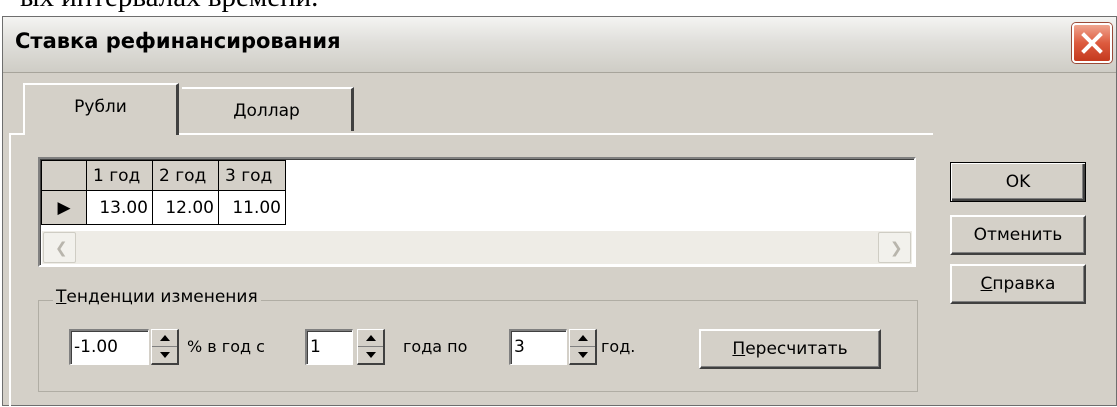  I want to click on help-button: Справка, so click(1018, 284).